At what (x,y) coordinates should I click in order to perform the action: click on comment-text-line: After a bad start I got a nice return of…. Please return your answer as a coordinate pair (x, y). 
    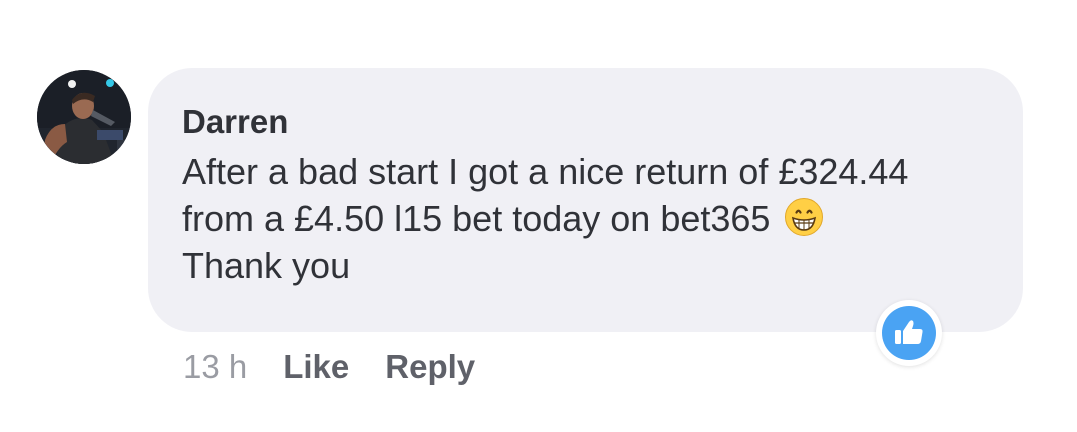
    Looking at the image, I should click on (545, 171).